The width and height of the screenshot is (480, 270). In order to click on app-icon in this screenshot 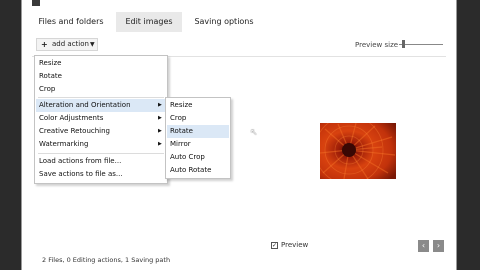, I will do `click(36, 3)`.